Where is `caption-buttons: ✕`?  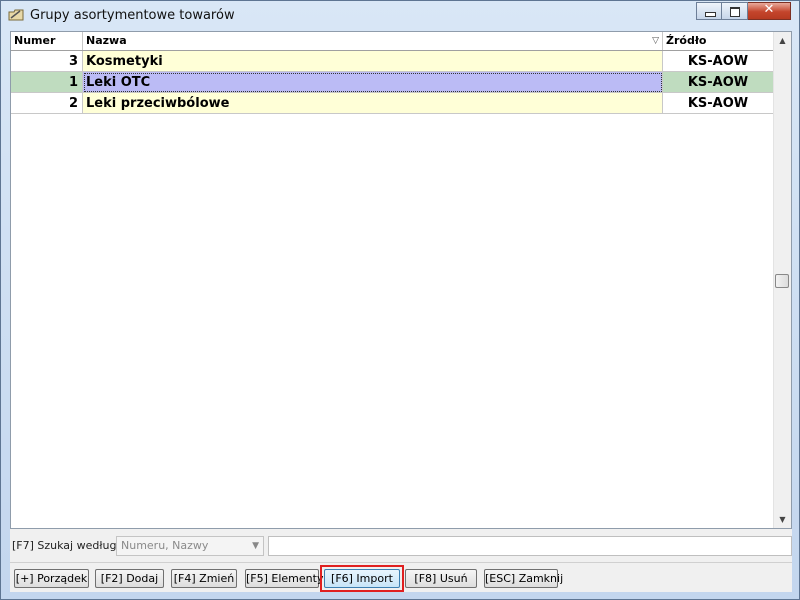
caption-buttons: ✕ is located at coordinates (743, 11).